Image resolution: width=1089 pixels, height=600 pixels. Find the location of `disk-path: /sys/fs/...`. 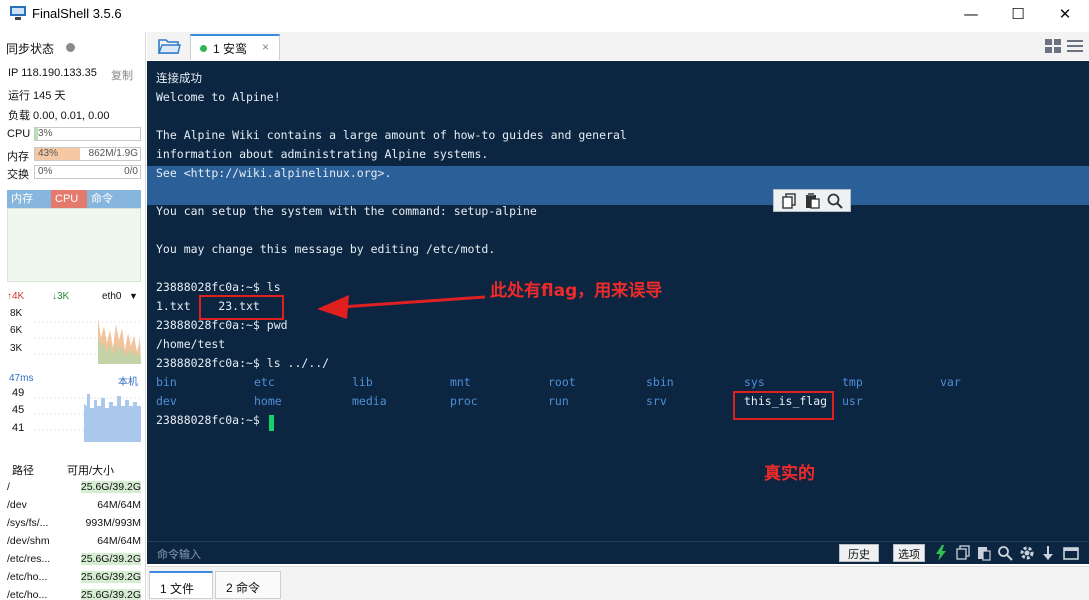

disk-path: /sys/fs/... is located at coordinates (28, 523).